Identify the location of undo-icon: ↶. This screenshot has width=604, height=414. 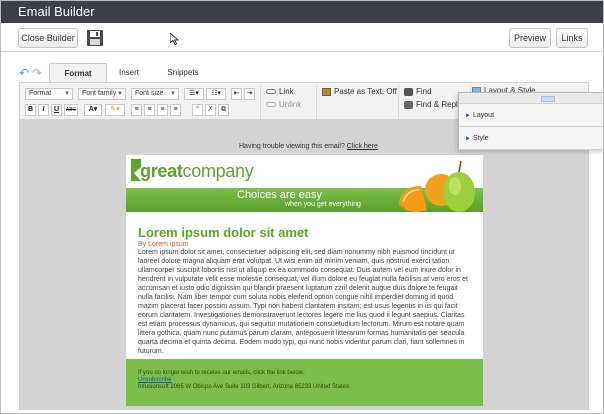
(24, 73).